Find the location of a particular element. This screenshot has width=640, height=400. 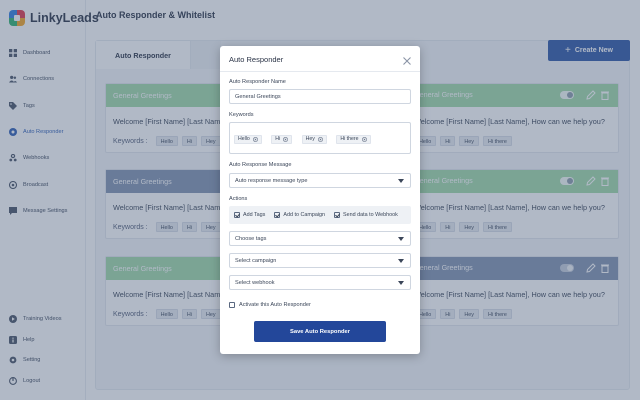

responder-name-input is located at coordinates (320, 96).